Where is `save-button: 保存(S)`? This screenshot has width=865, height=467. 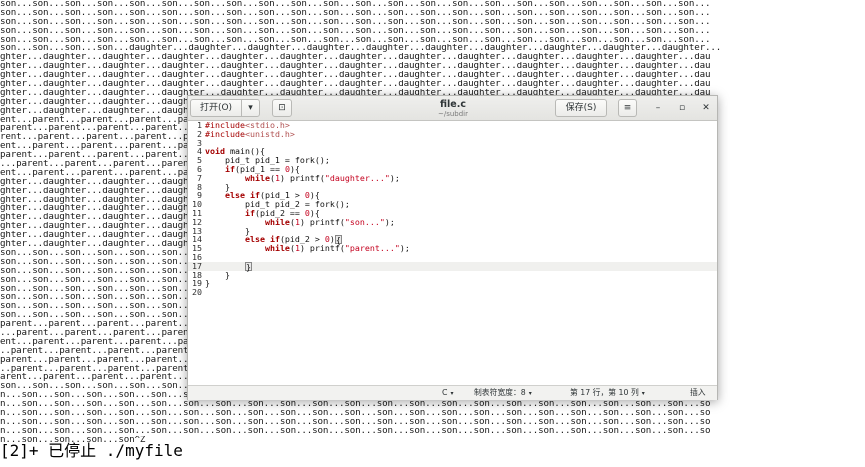 save-button: 保存(S) is located at coordinates (581, 108).